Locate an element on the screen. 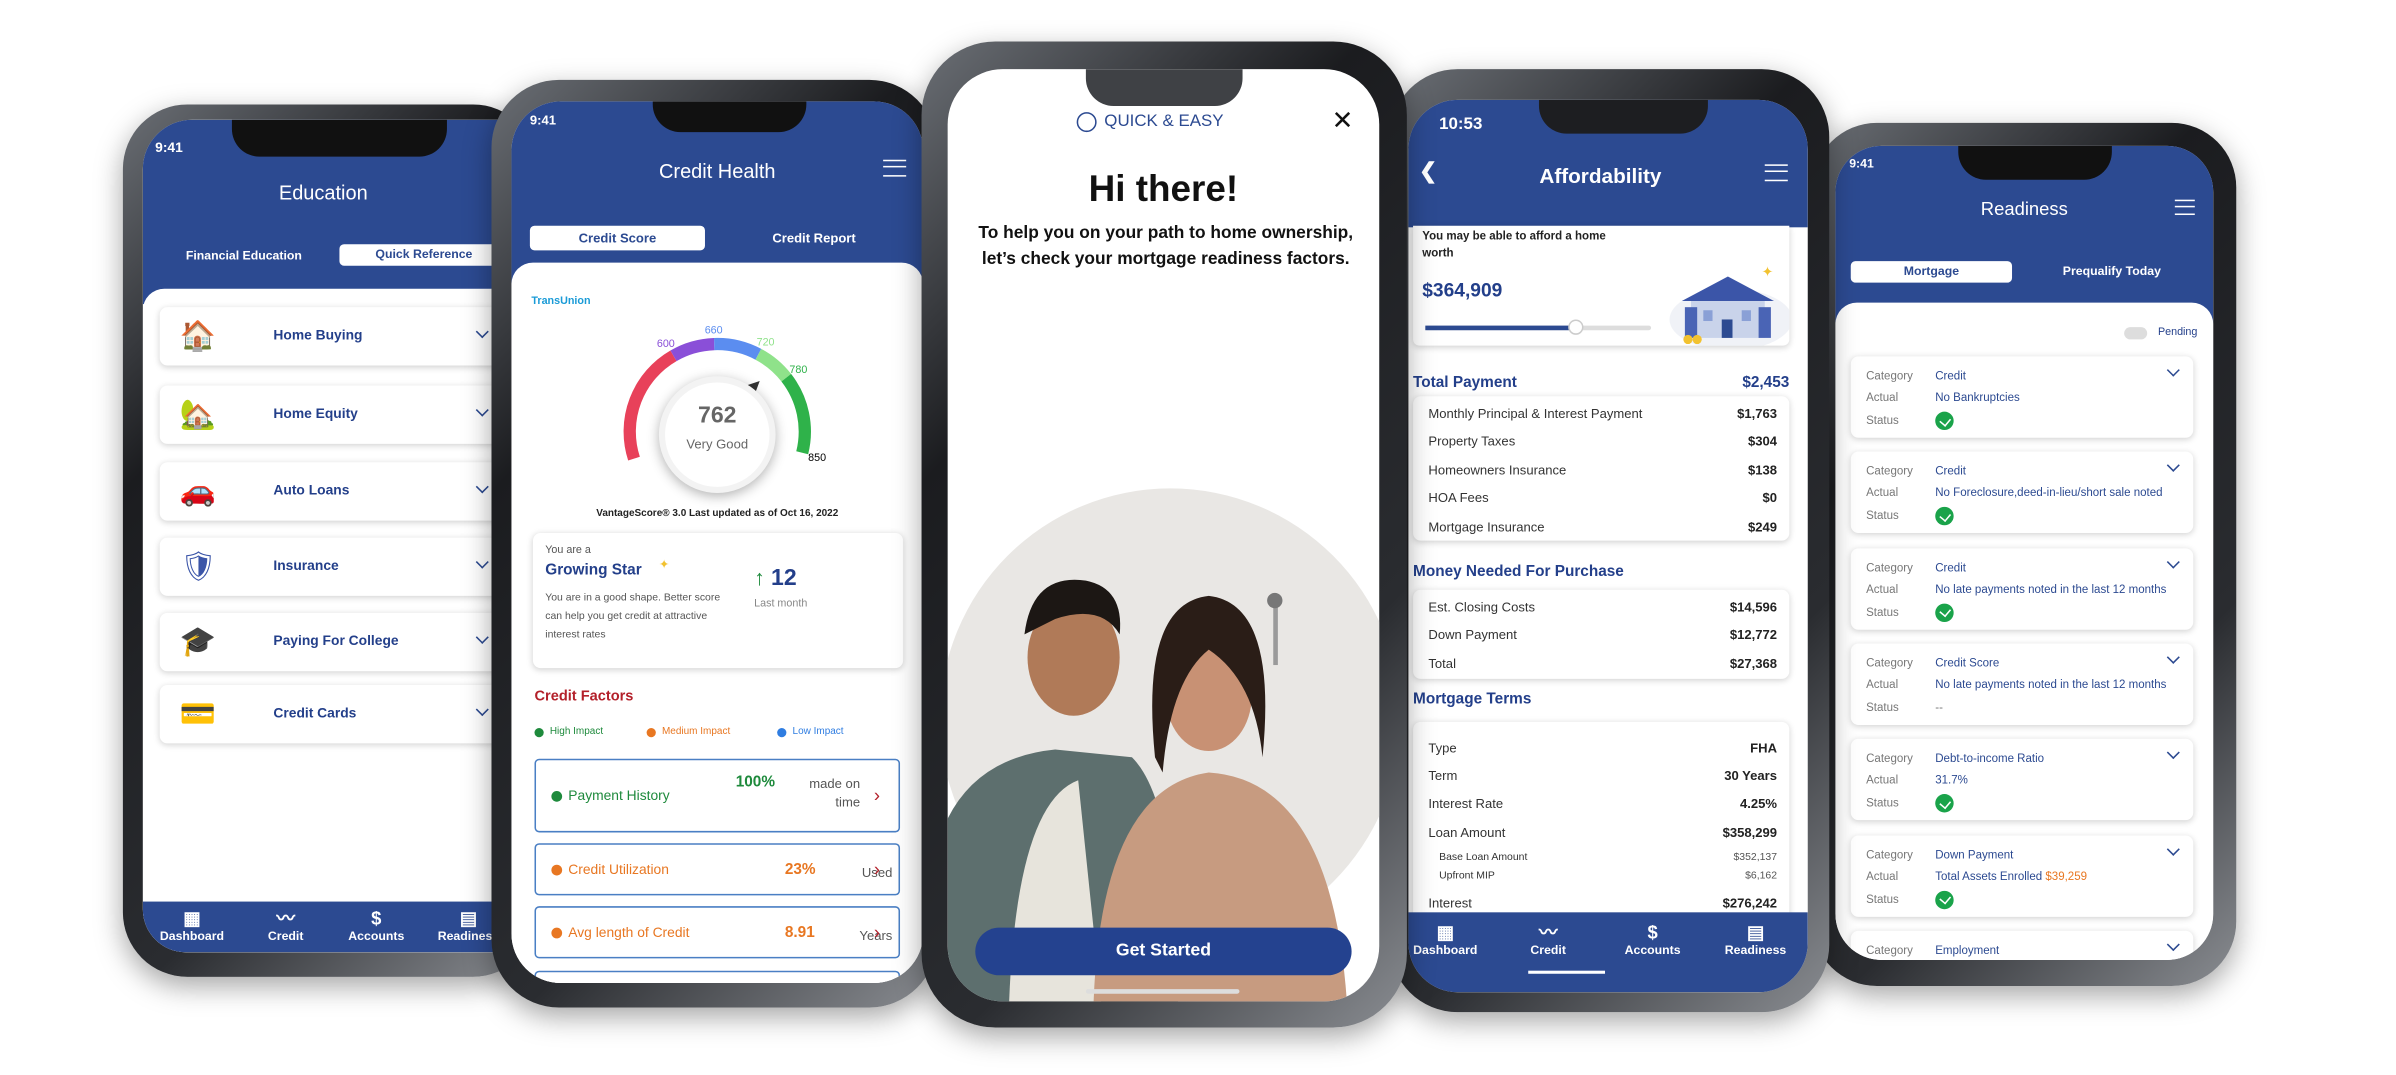 The height and width of the screenshot is (1075, 2396). nav-label: Accounts is located at coordinates (1652, 950).